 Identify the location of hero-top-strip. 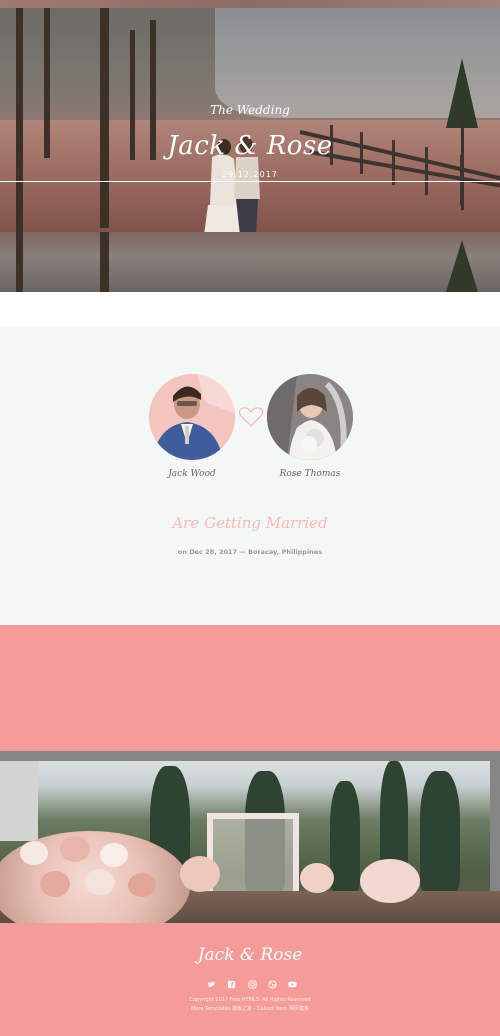
(250, 4).